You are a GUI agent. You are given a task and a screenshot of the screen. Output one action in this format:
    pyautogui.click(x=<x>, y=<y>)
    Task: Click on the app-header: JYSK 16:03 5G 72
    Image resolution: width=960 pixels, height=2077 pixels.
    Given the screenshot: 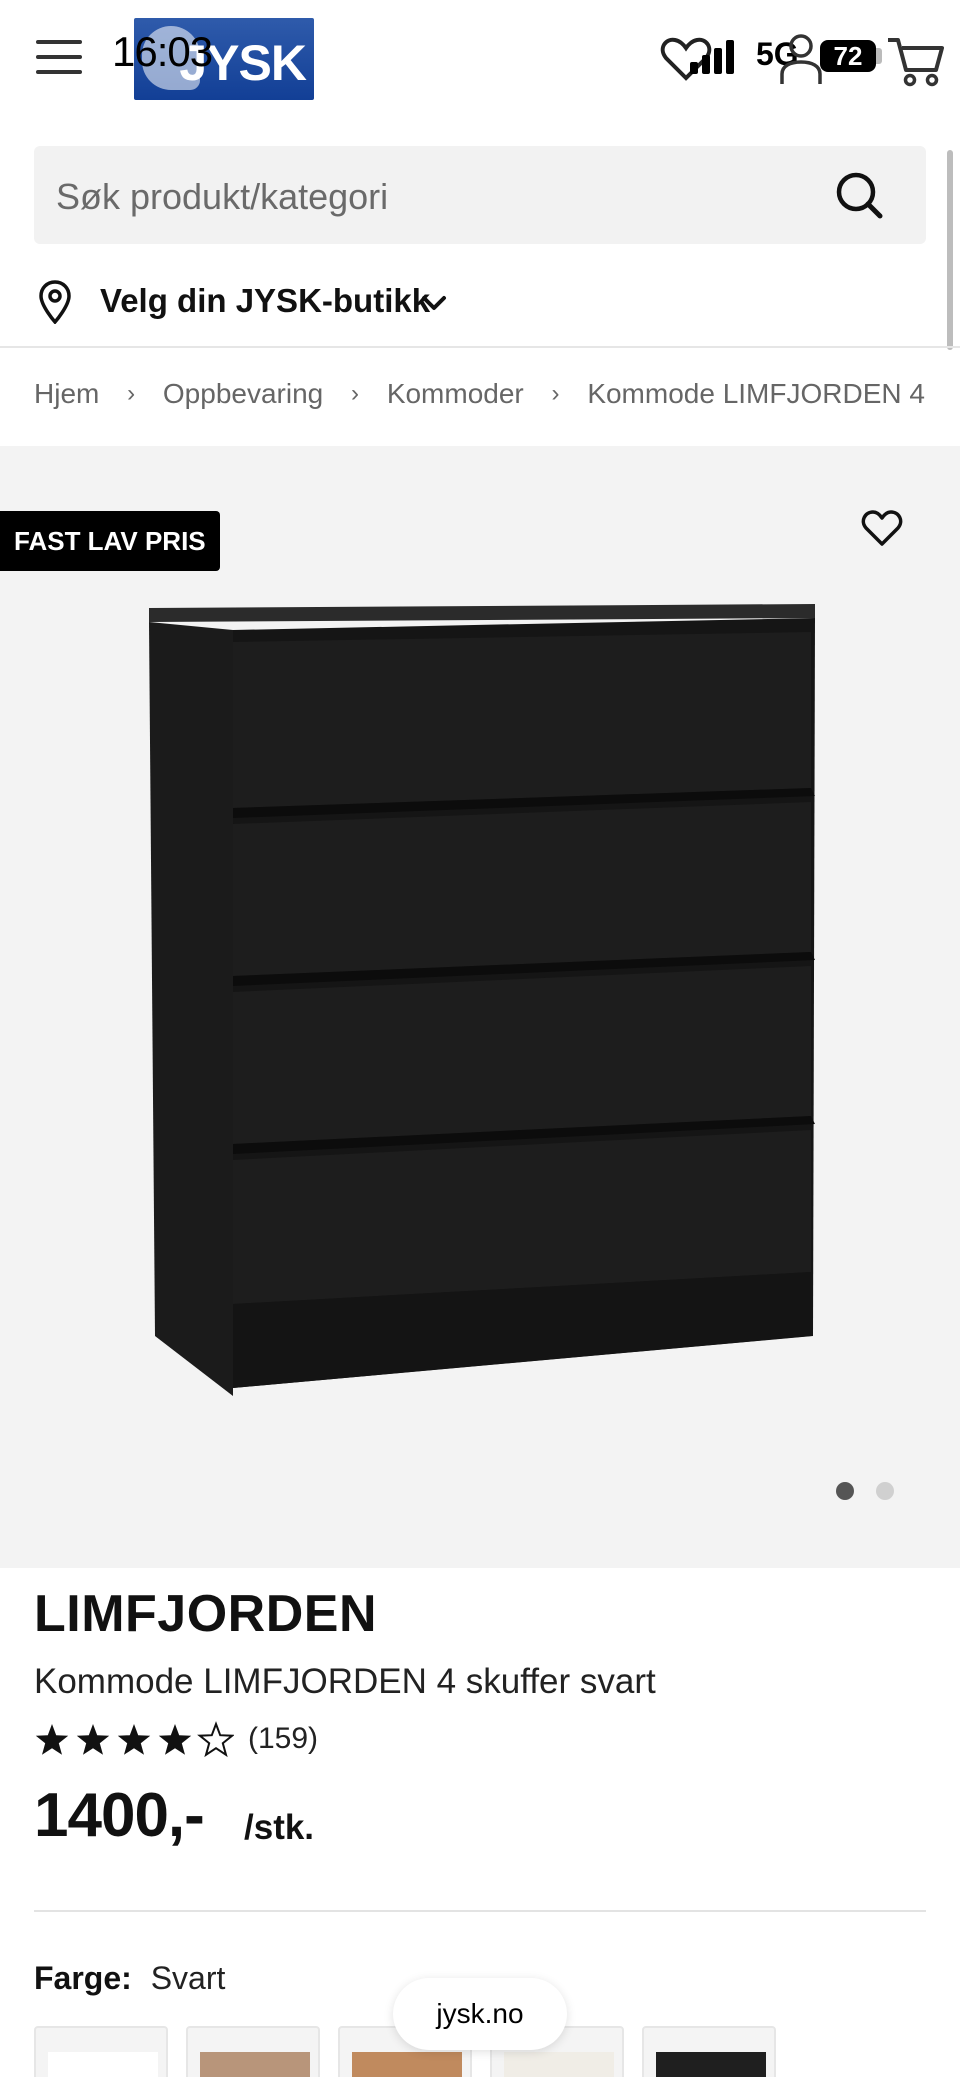 What is the action you would take?
    pyautogui.click(x=480, y=60)
    